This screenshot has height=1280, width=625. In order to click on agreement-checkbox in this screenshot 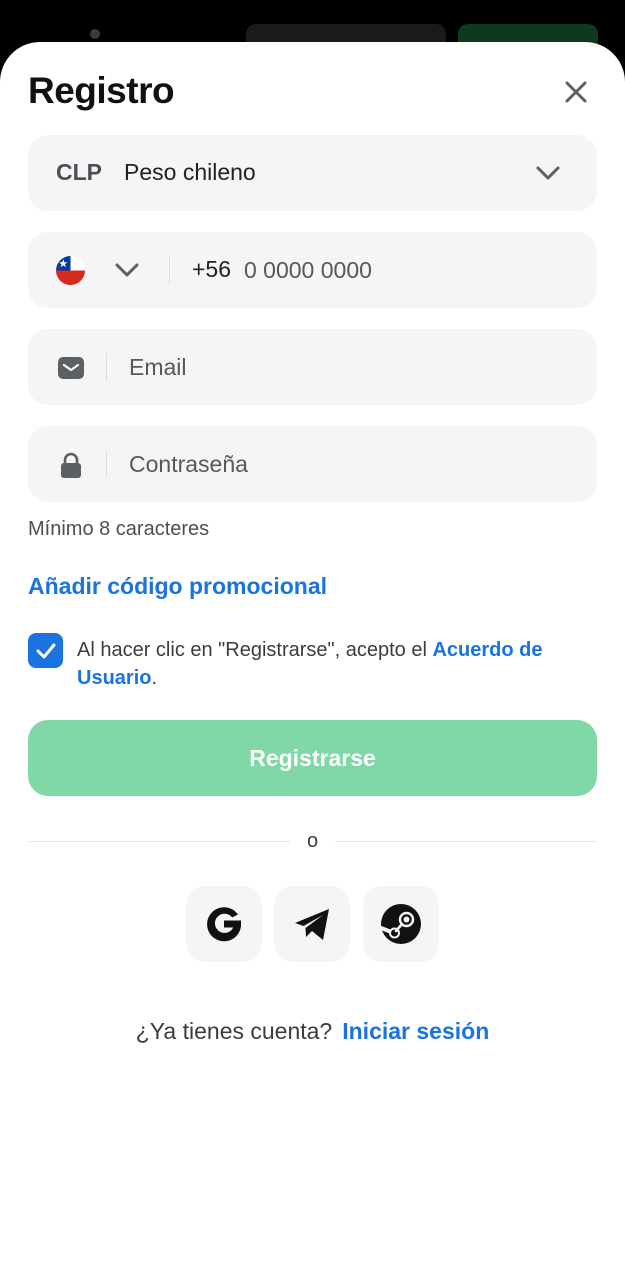, I will do `click(45, 650)`.